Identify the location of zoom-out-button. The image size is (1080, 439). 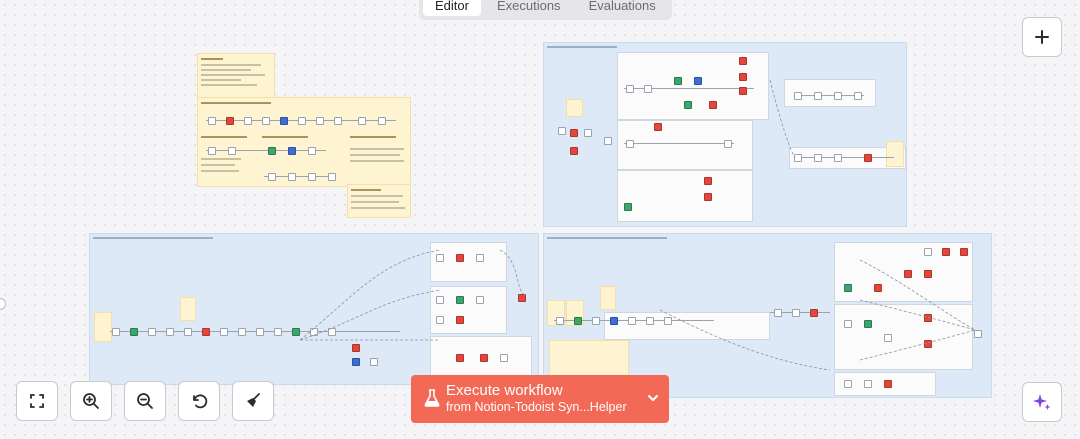
(145, 401).